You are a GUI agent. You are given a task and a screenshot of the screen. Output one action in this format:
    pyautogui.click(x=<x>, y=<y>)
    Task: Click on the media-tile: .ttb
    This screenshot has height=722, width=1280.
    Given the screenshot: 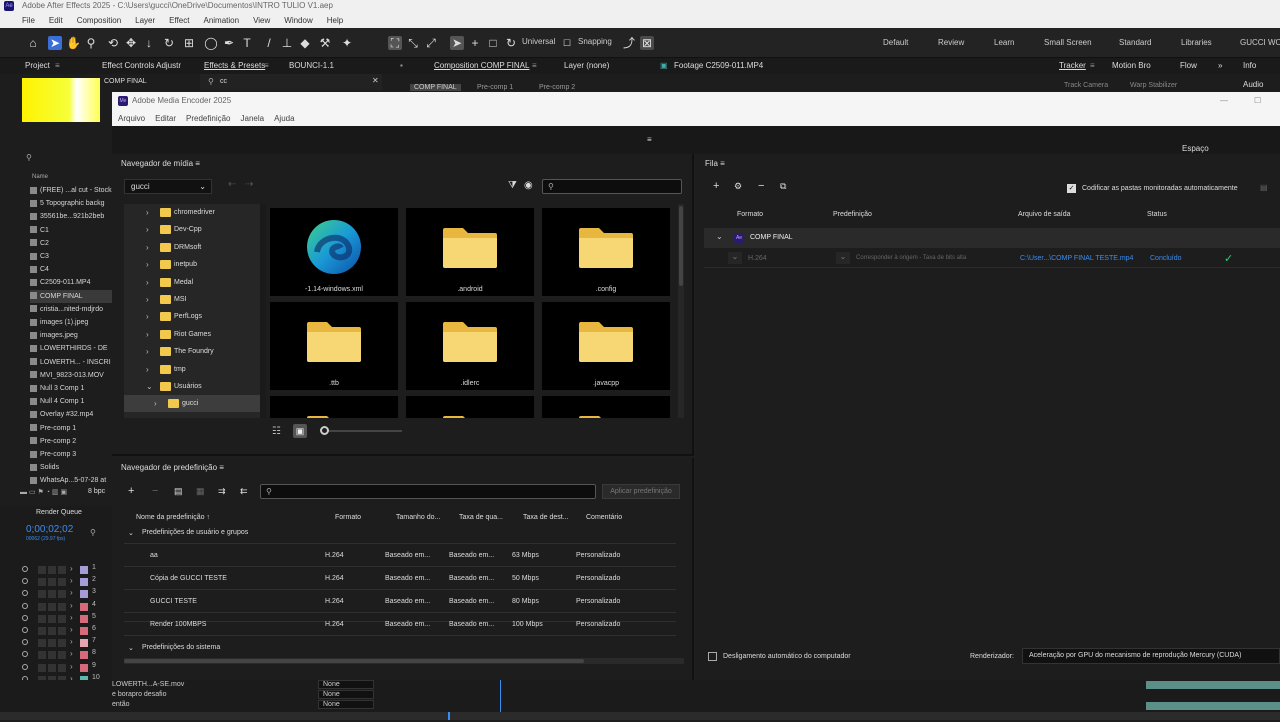 What is the action you would take?
    pyautogui.click(x=334, y=346)
    